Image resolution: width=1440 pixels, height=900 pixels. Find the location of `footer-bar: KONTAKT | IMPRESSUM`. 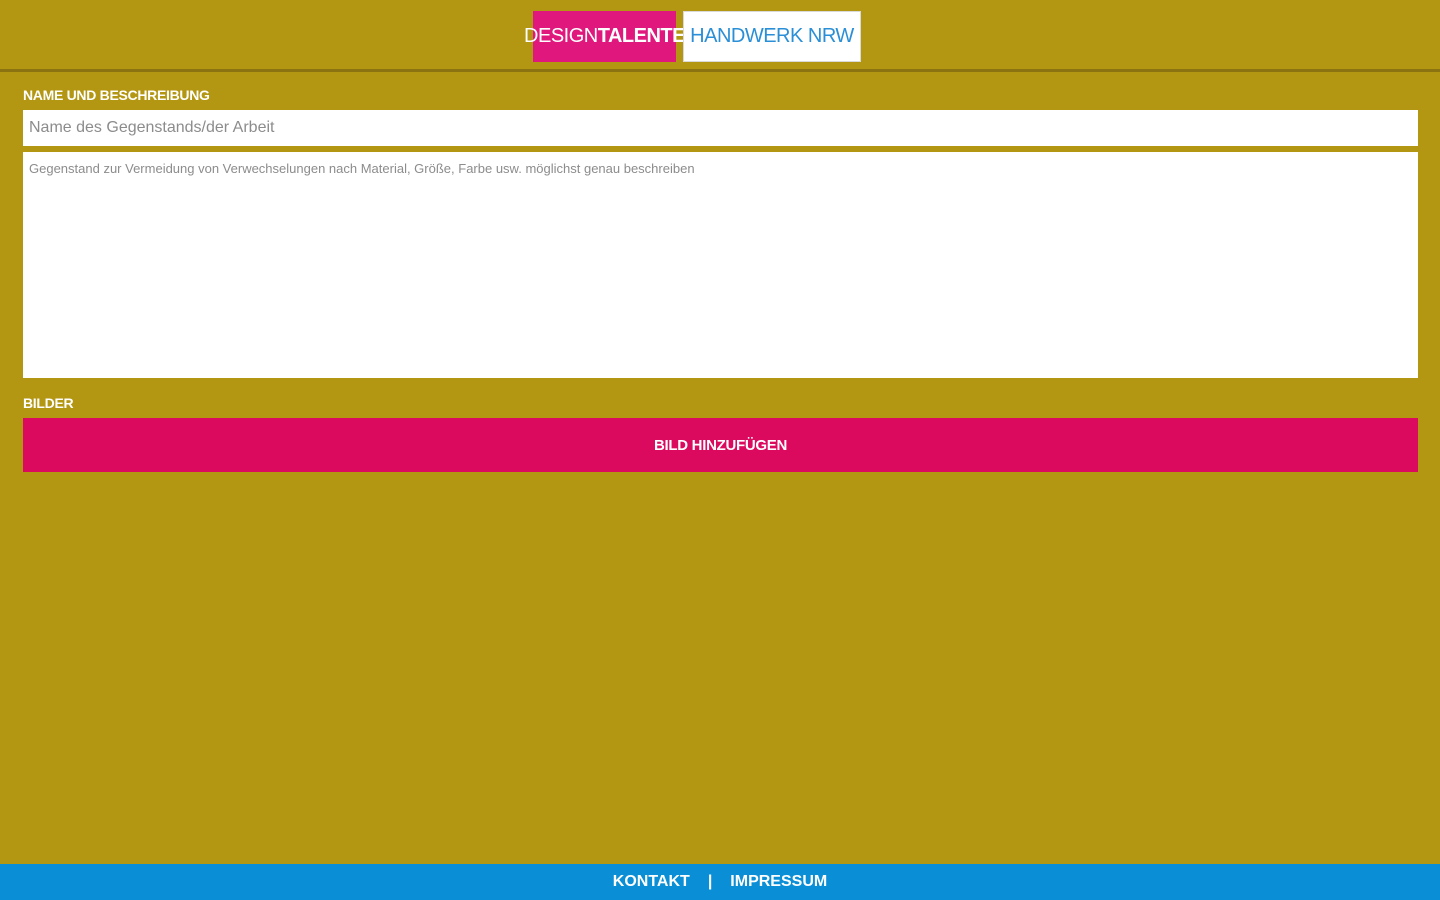

footer-bar: KONTAKT | IMPRESSUM is located at coordinates (720, 882).